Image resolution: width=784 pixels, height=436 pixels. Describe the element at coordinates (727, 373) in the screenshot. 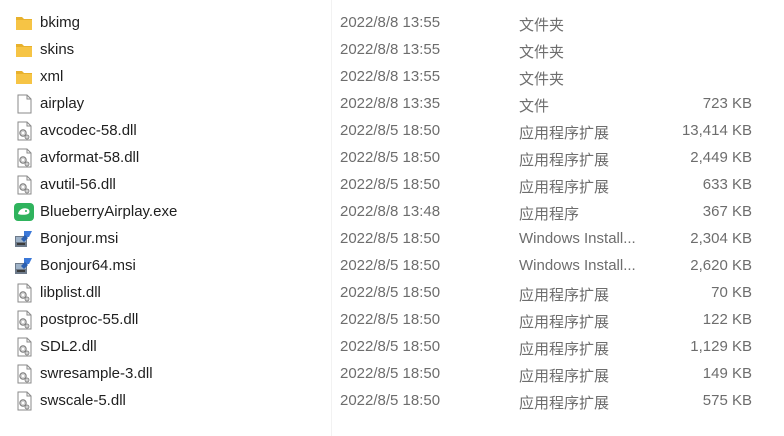

I see `file-size: 149 KB` at that location.